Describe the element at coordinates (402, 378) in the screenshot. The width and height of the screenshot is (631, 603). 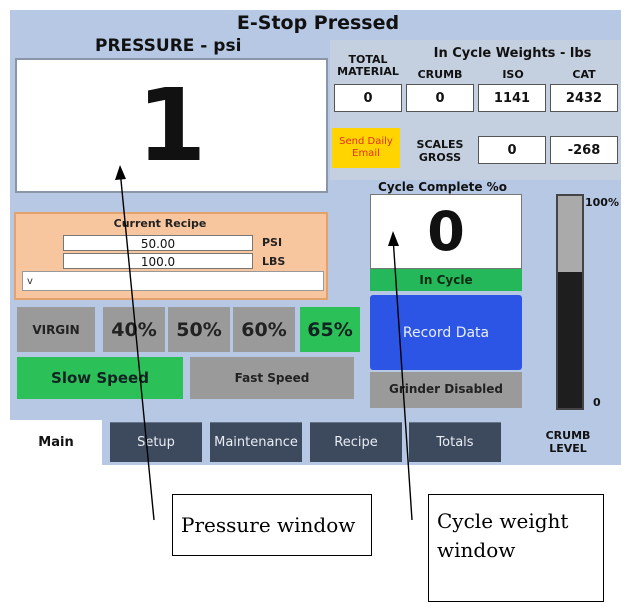
I see `cycle-arrow-line` at that location.